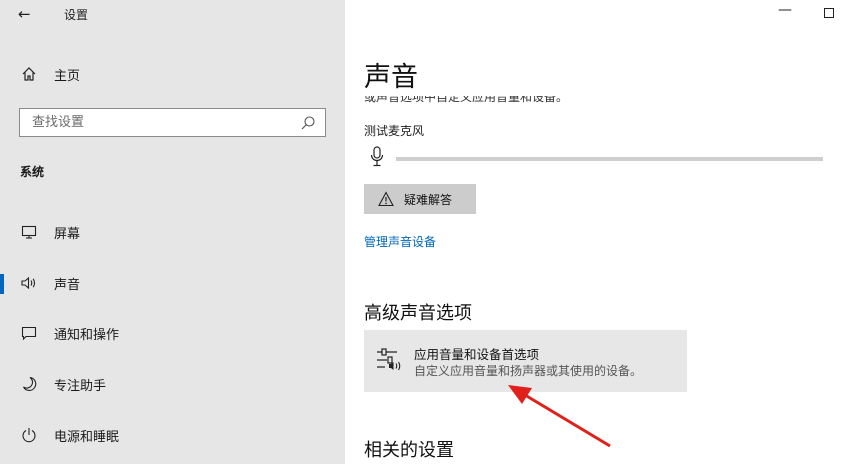  Describe the element at coordinates (409, 450) in the screenshot. I see `related-settings-heading: 相关的设置` at that location.